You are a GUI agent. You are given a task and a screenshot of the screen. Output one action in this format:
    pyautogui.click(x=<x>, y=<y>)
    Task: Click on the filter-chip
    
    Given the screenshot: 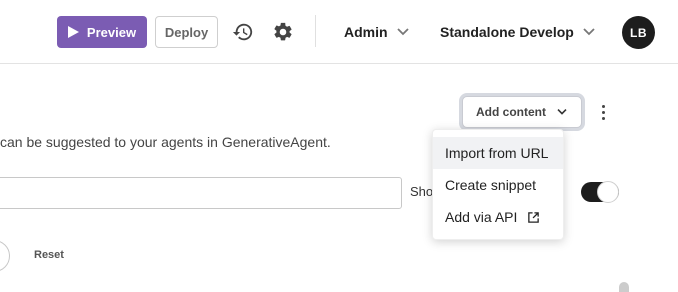 What is the action you would take?
    pyautogui.click(x=5, y=256)
    